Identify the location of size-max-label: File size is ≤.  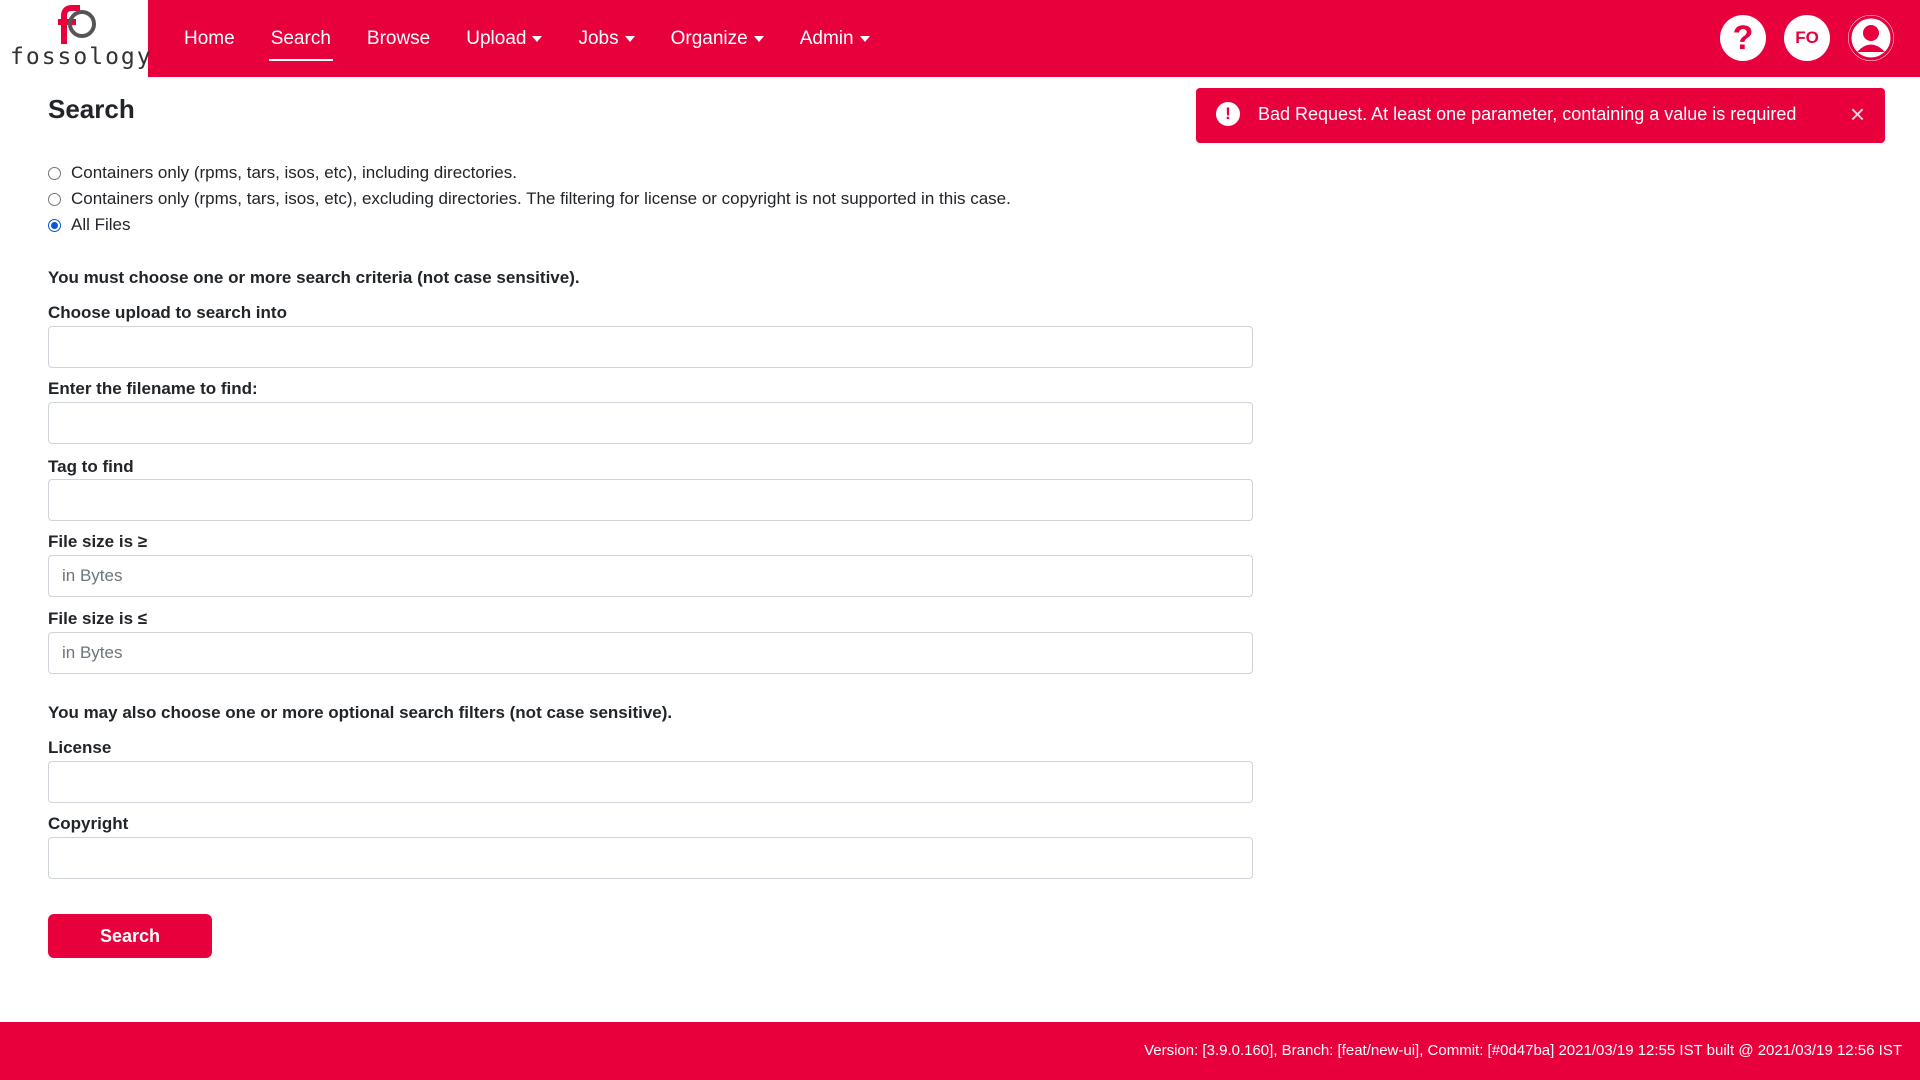
(98, 618).